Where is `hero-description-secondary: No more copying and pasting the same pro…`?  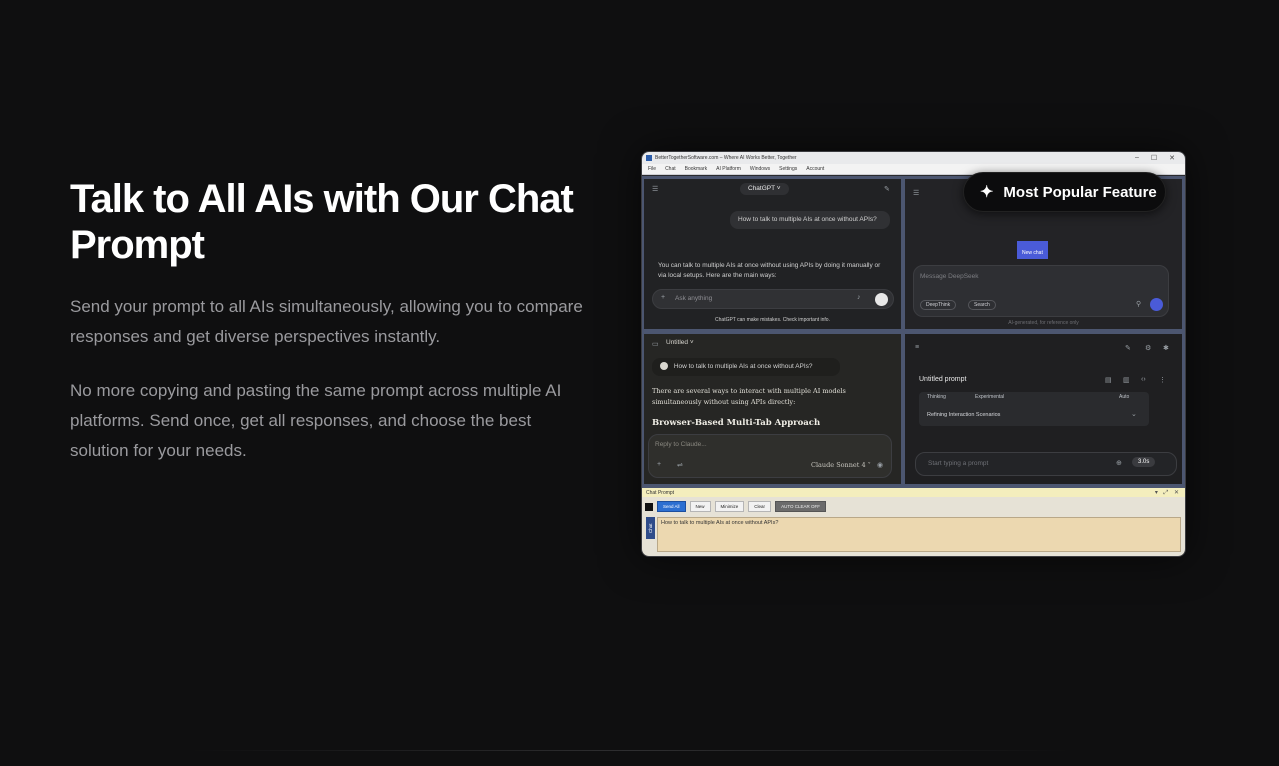 hero-description-secondary: No more copying and pasting the same pro… is located at coordinates (316, 420).